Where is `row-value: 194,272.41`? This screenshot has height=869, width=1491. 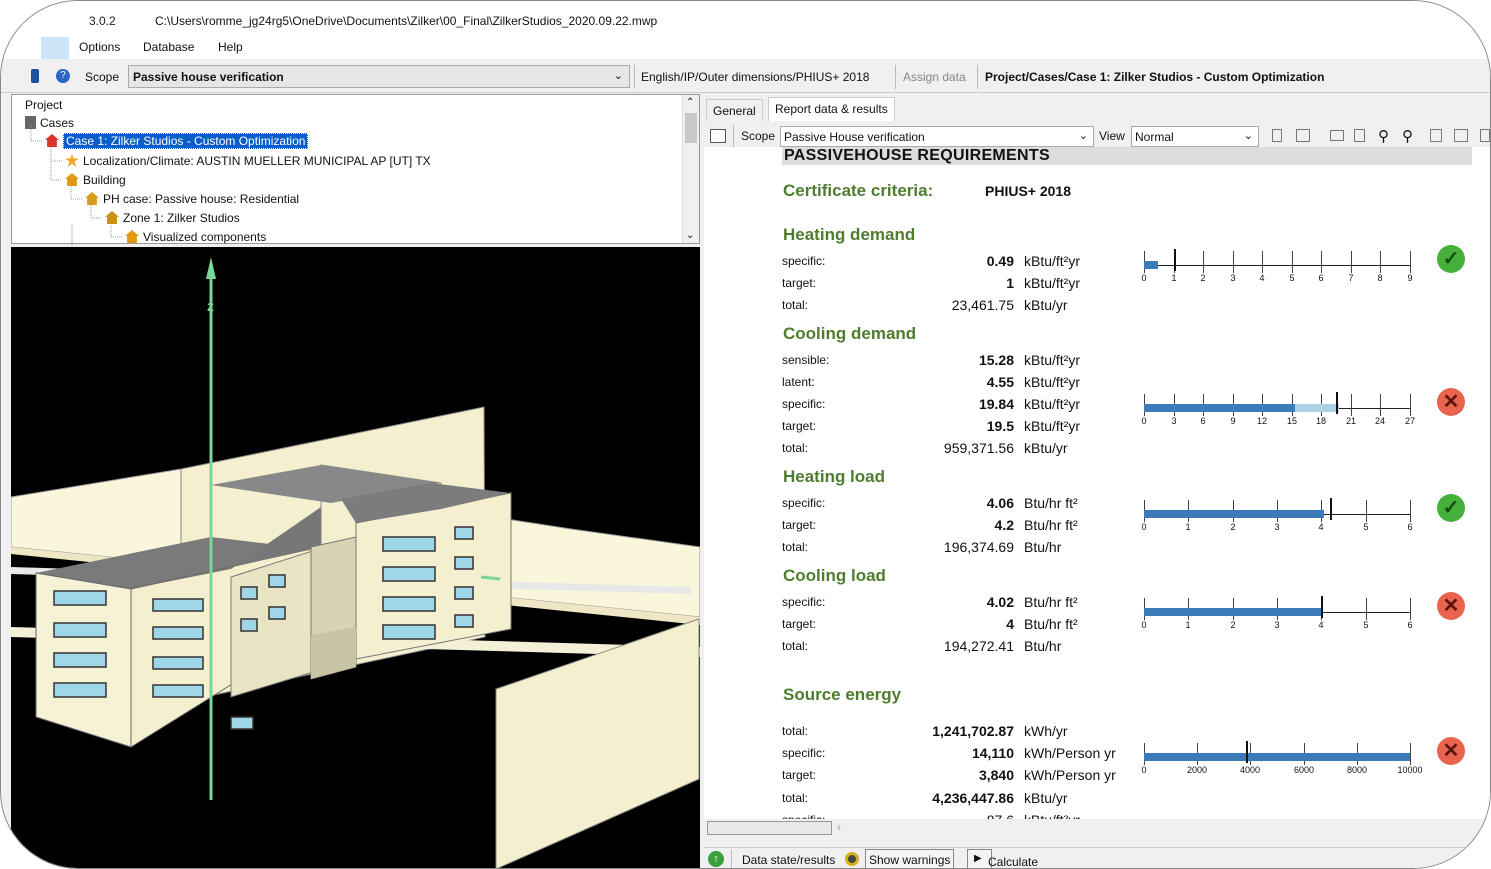 row-value: 194,272.41 is located at coordinates (978, 646).